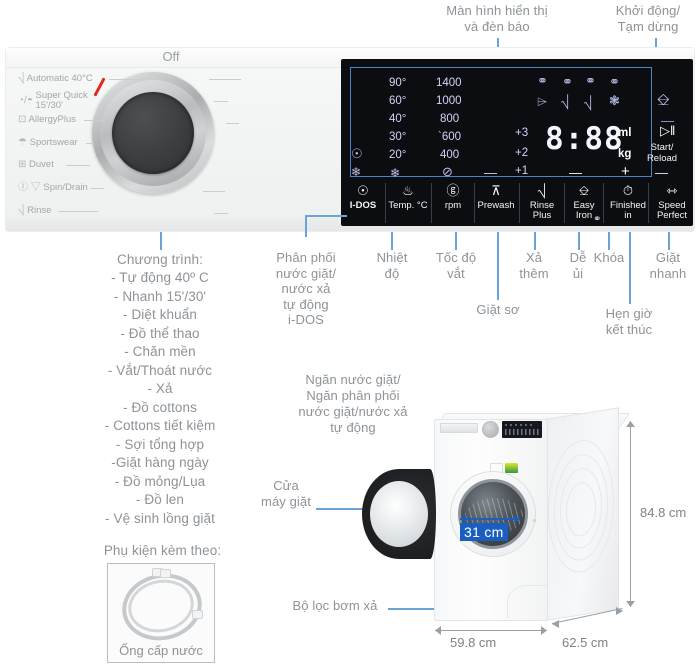 The image size is (700, 670). Describe the element at coordinates (497, 18) in the screenshot. I see `callout-display-indicators: Màn hình hiển thị và đèn báo` at that location.